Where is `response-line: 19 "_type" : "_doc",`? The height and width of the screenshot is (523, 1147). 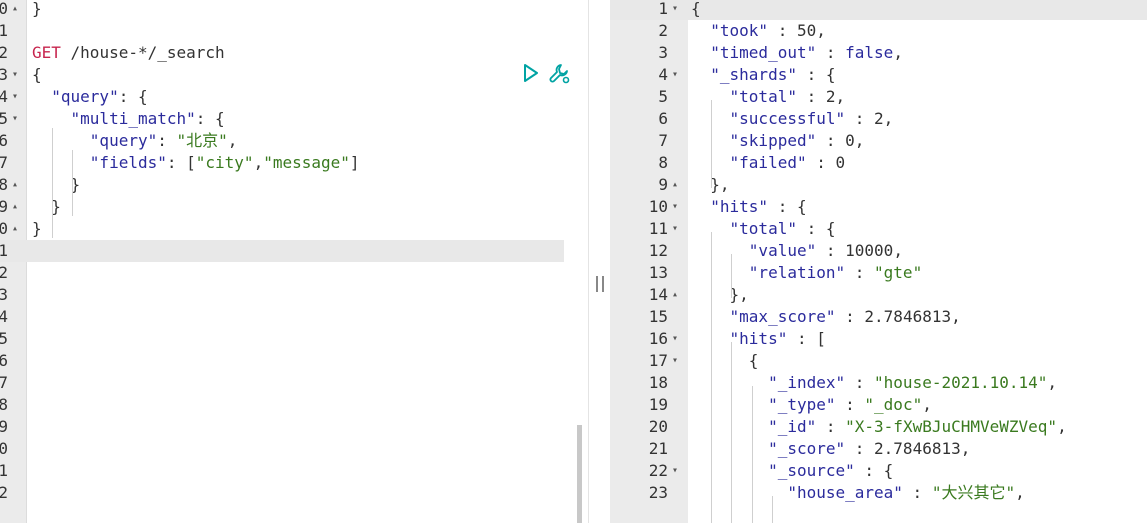
response-line: 19 "_type" : "_doc", is located at coordinates (878, 405).